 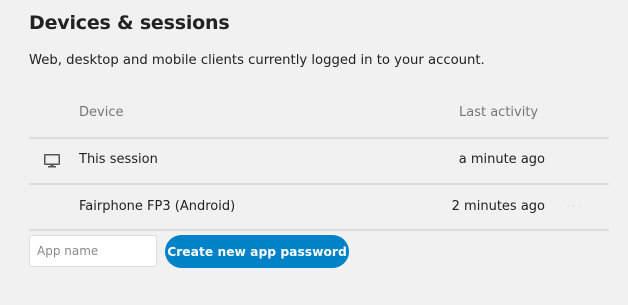 I want to click on section-title: Devices & sessions, so click(x=129, y=23).